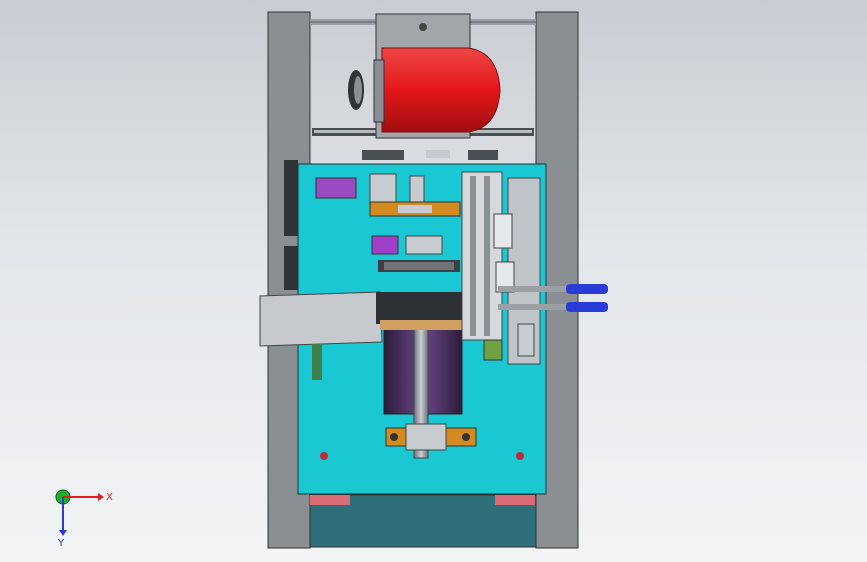  What do you see at coordinates (431, 437) in the screenshot?
I see `bearing-block` at bounding box center [431, 437].